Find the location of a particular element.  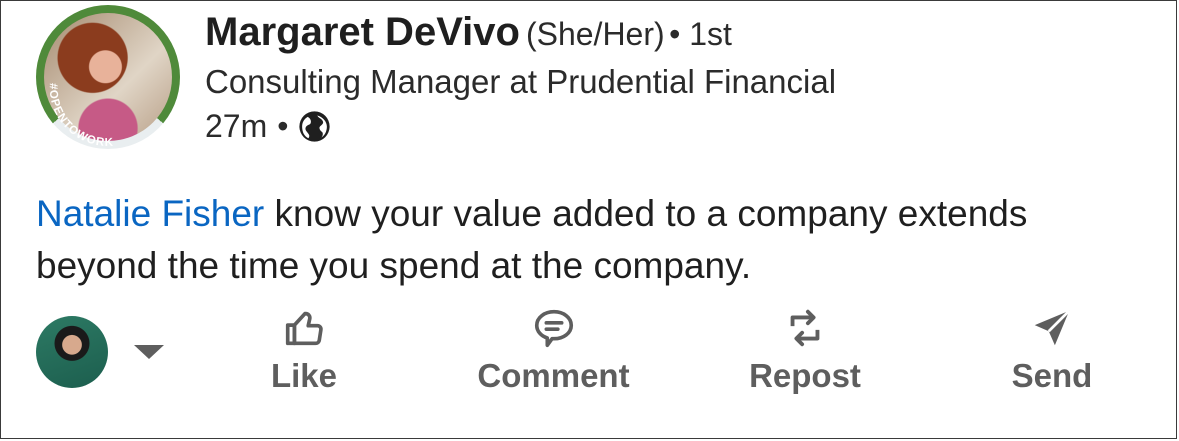

like-button: Like is located at coordinates (304, 350).